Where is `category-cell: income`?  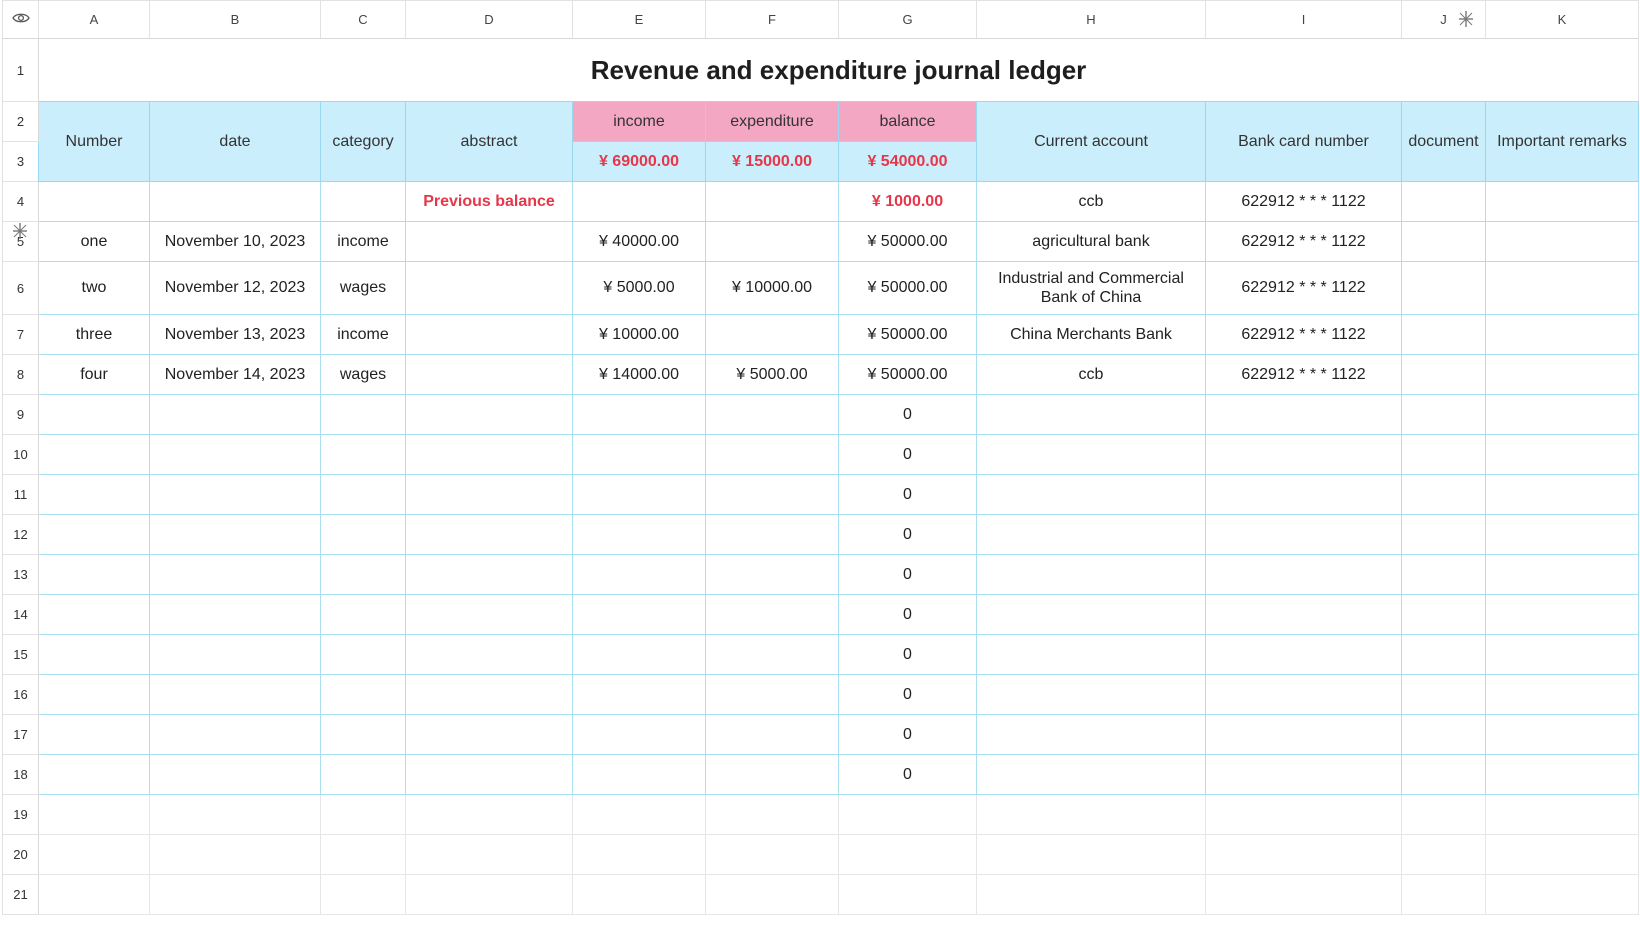
category-cell: income is located at coordinates (363, 334).